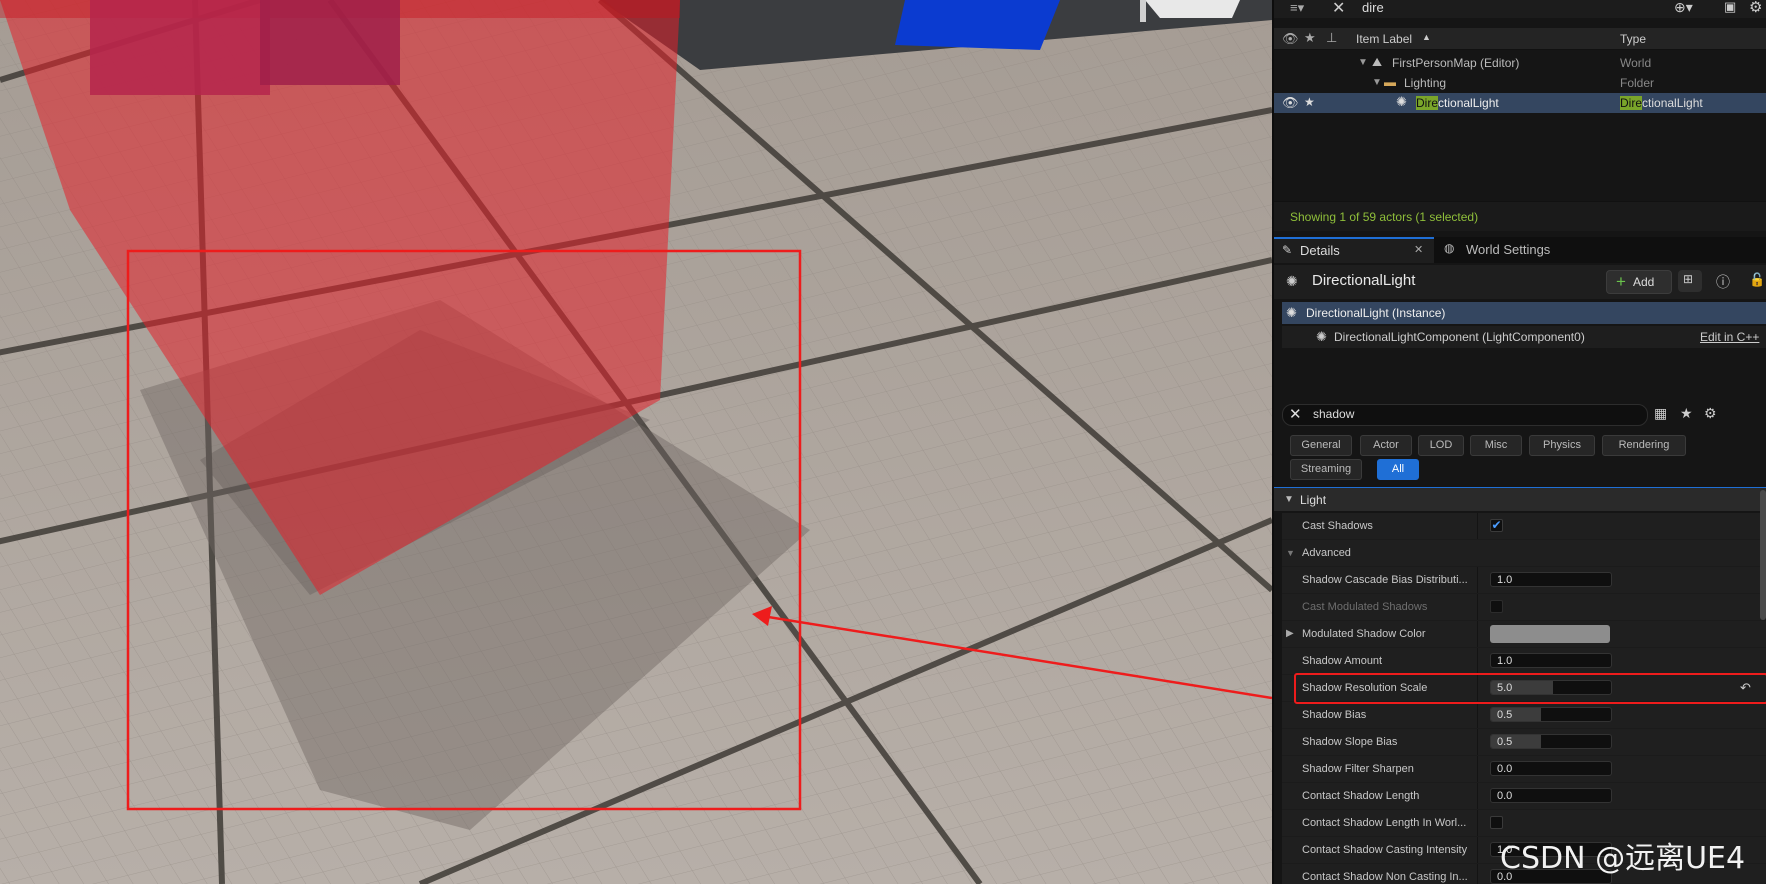 The height and width of the screenshot is (884, 1766). What do you see at coordinates (1660, 413) in the screenshot?
I see `table-view-icon: ▦` at bounding box center [1660, 413].